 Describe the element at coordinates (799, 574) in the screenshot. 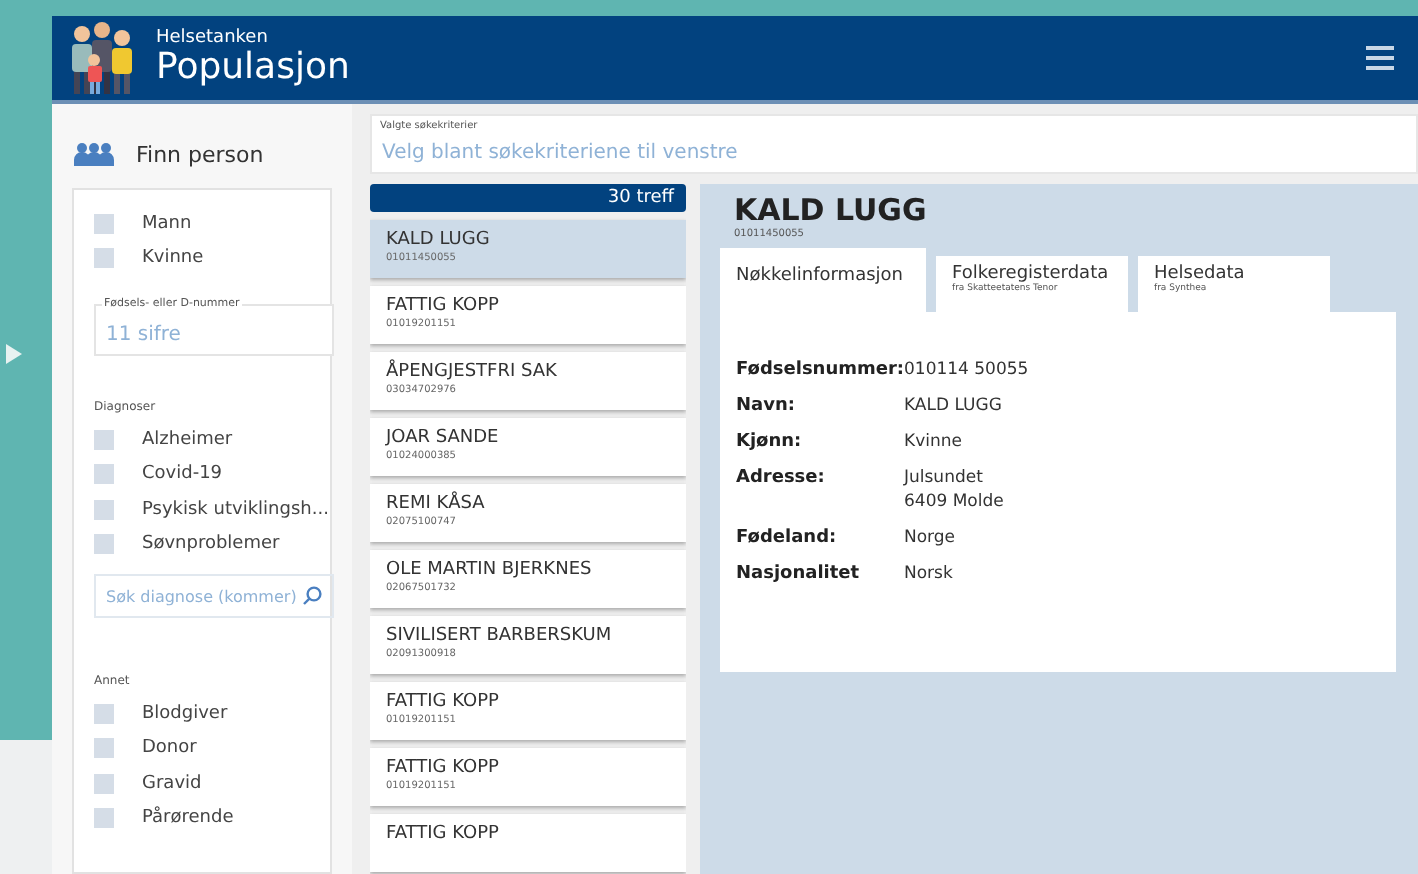

I see `field-label: Nasjonalitet` at that location.